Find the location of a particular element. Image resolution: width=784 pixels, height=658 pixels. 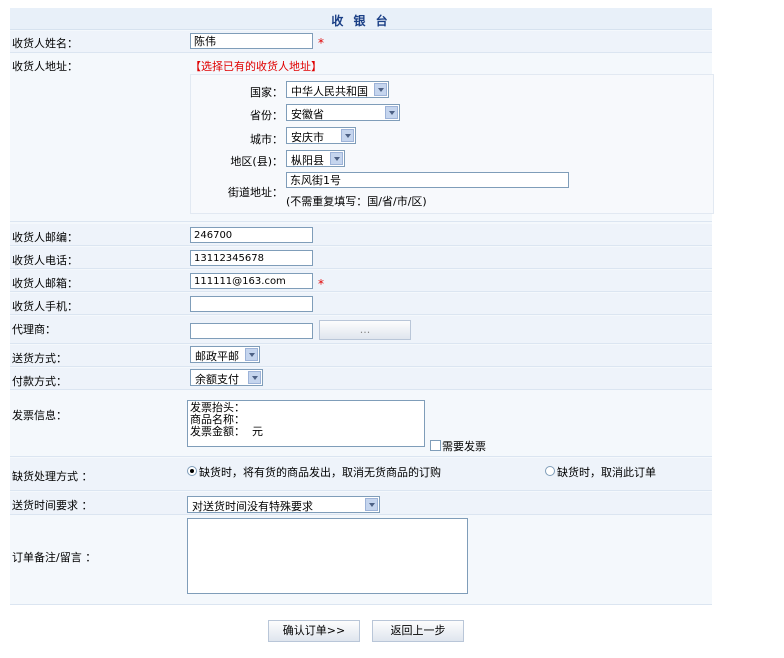

delivery-time-select: 对送货时间没有特殊要求 is located at coordinates (283, 504).